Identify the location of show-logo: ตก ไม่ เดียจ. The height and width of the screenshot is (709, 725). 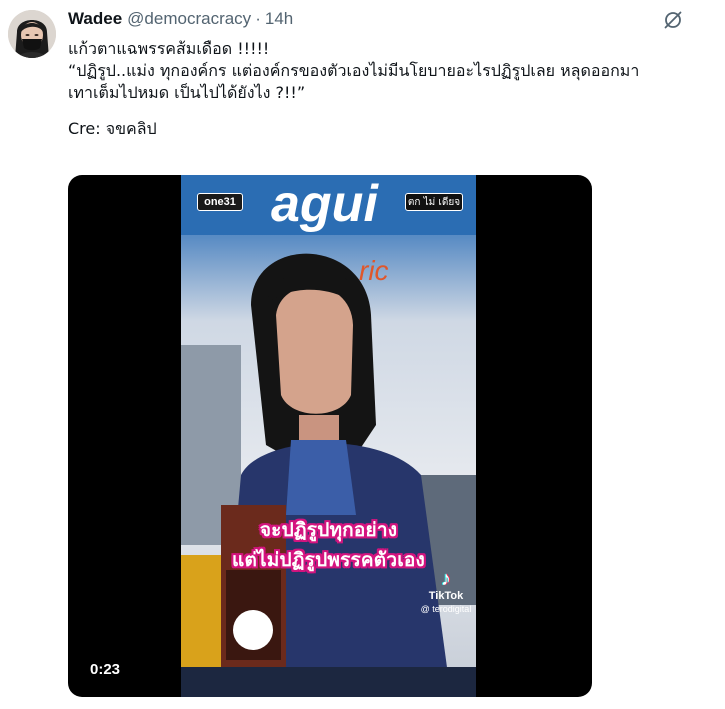
(434, 202).